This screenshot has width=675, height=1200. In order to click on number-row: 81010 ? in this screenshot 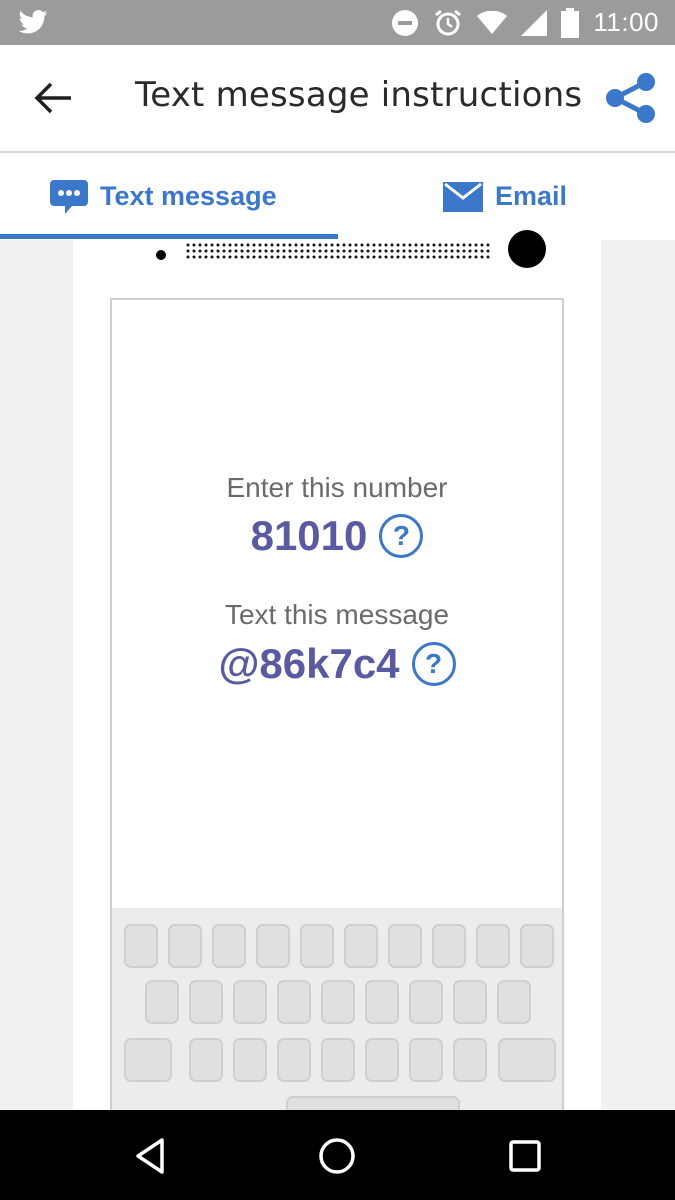, I will do `click(337, 536)`.